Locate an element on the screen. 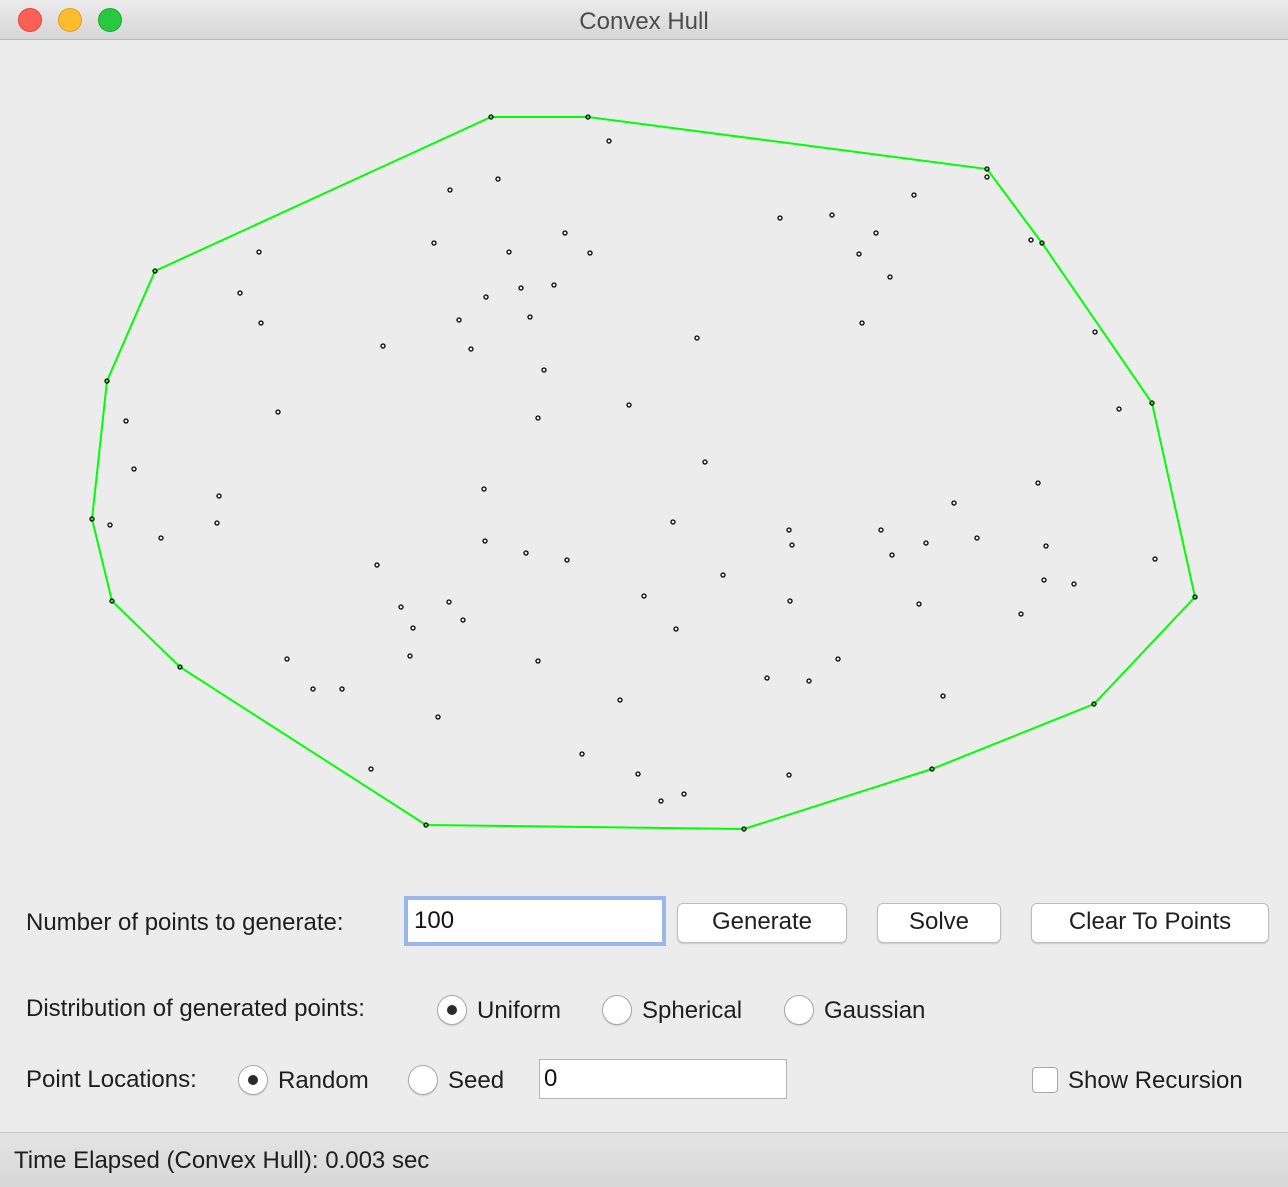  gaussian-radio-label: Gaussian is located at coordinates (874, 1011).